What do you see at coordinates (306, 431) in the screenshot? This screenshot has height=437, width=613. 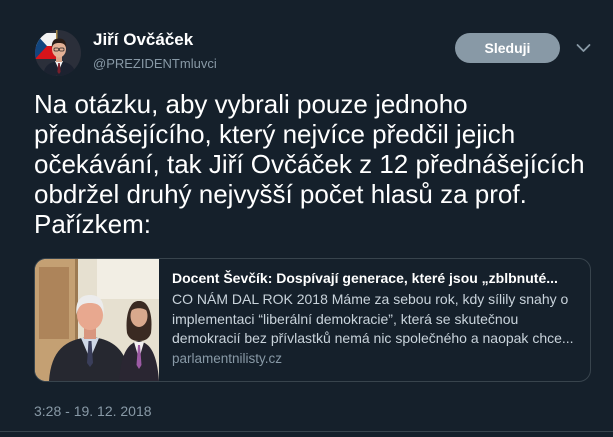 I see `divider` at bounding box center [306, 431].